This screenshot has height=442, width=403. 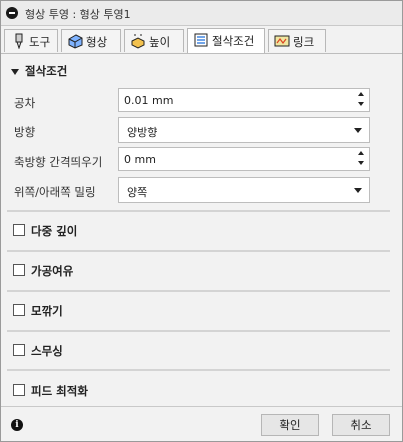 What do you see at coordinates (201, 423) in the screenshot?
I see `dialog-footer: i 확인 취소` at bounding box center [201, 423].